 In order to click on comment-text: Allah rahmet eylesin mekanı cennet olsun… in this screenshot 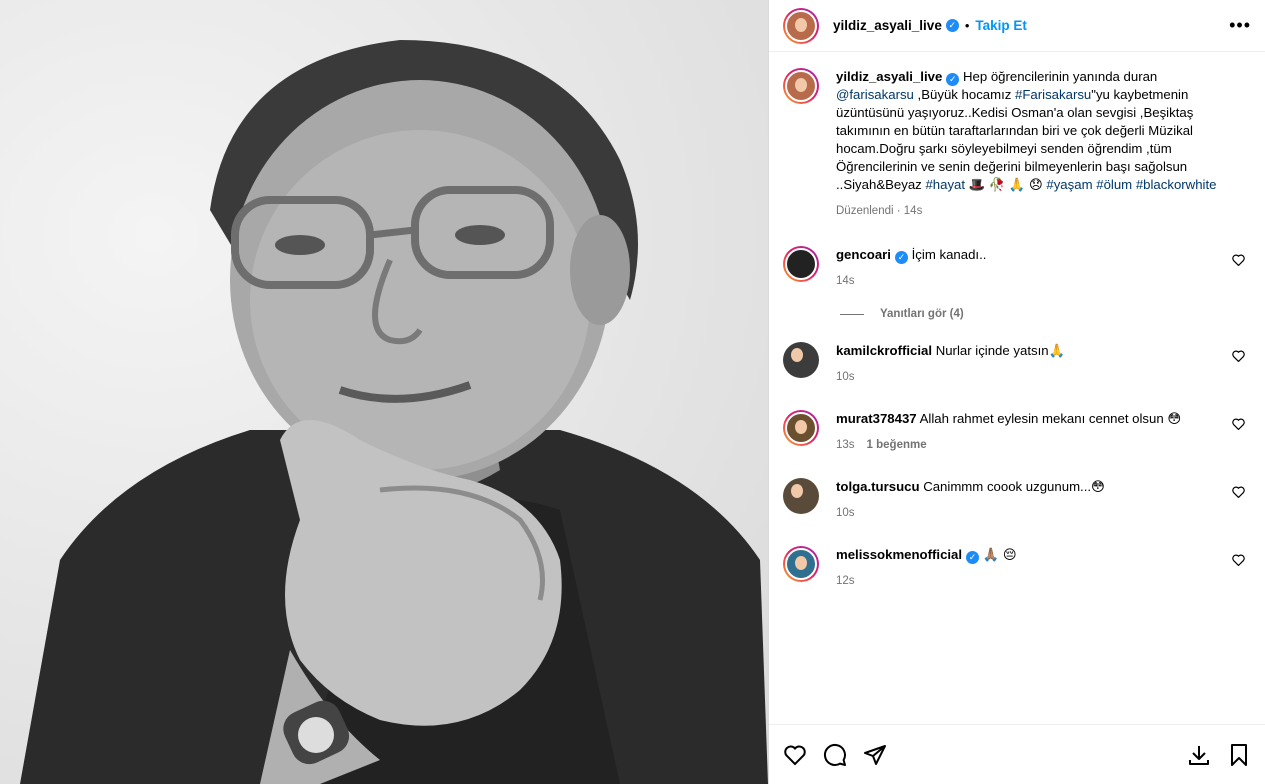, I will do `click(1050, 418)`.